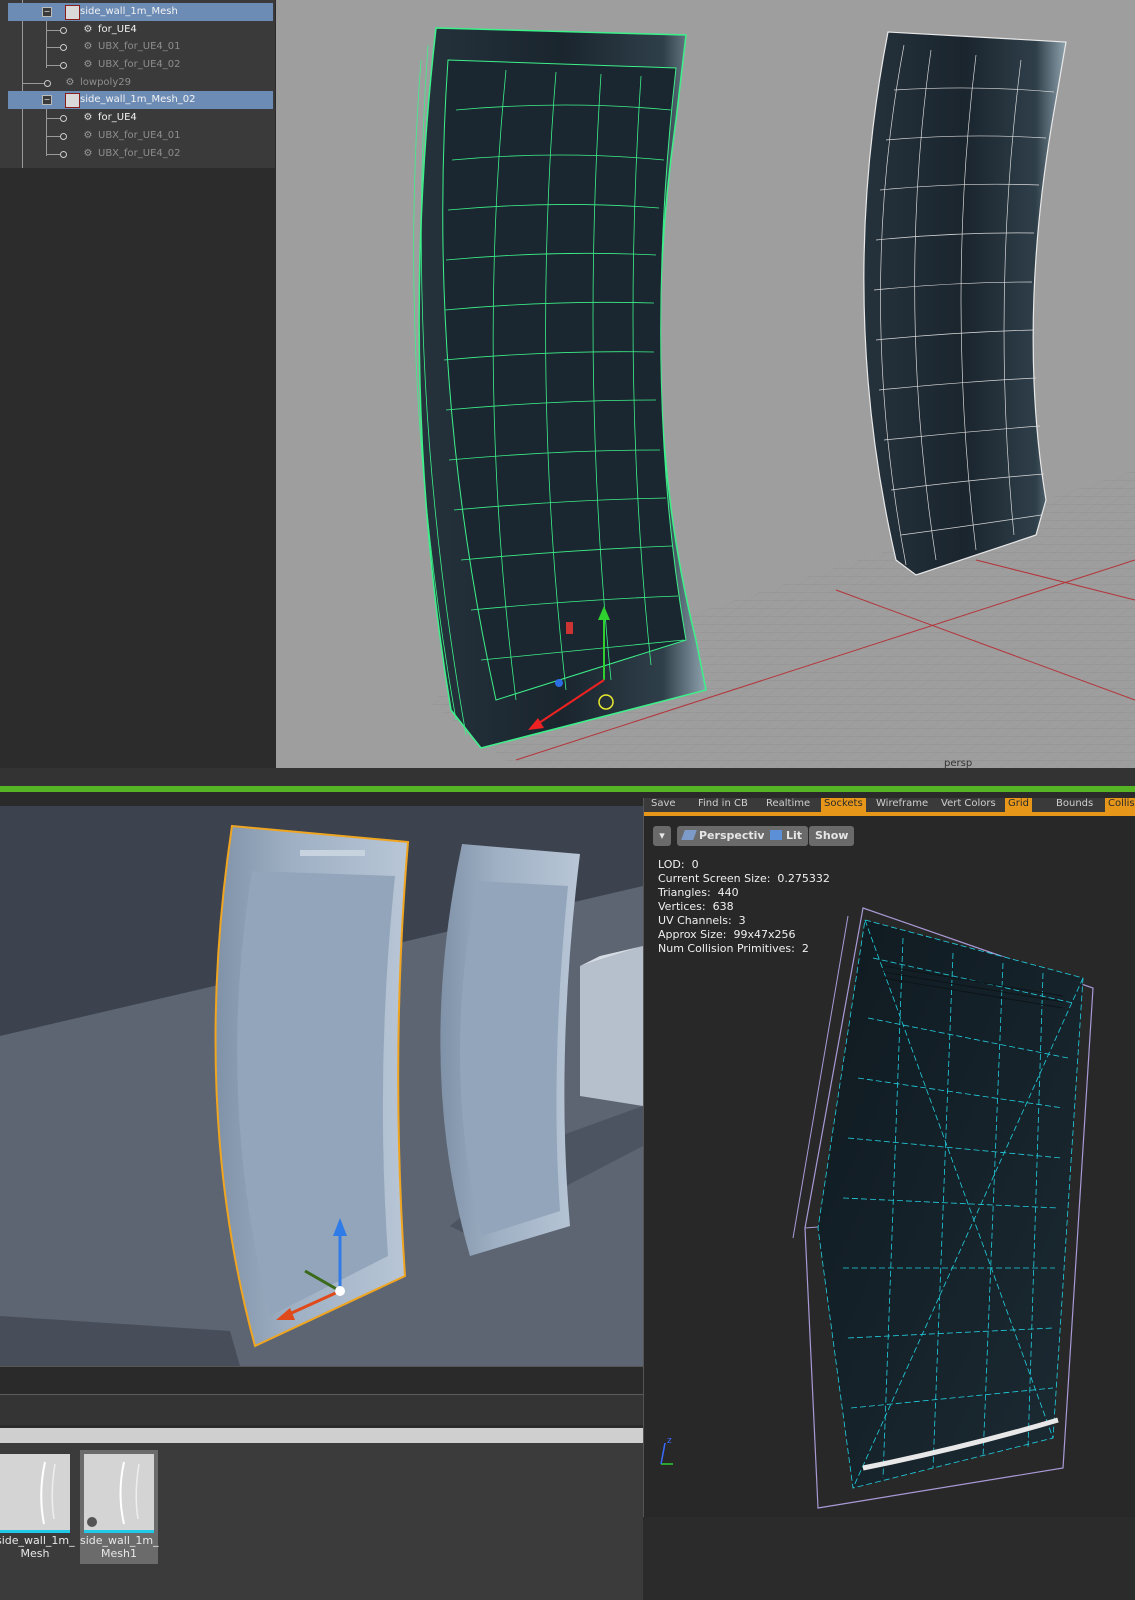 The image size is (1135, 1600). I want to click on asset-tile-side-wall-mesh1: side_wall_1m_ Mesh1, so click(119, 1507).